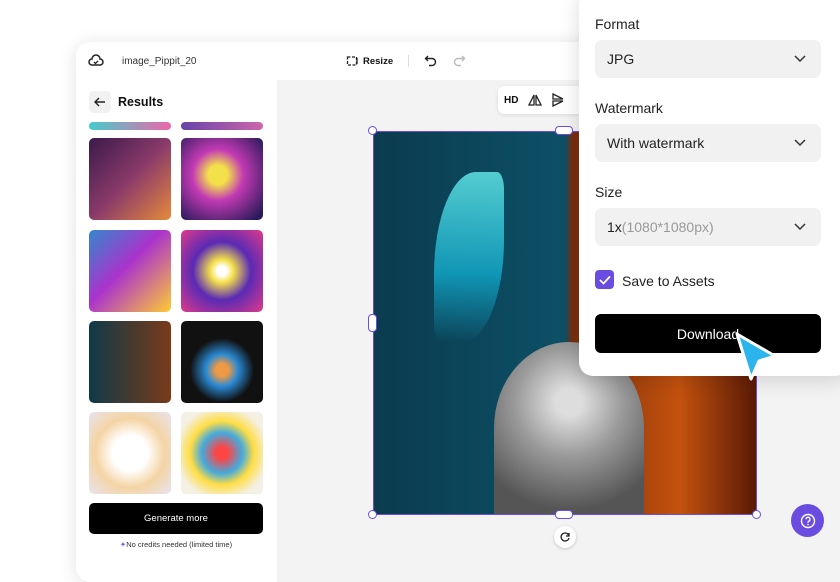  I want to click on watermark-select: With watermark, so click(708, 143).